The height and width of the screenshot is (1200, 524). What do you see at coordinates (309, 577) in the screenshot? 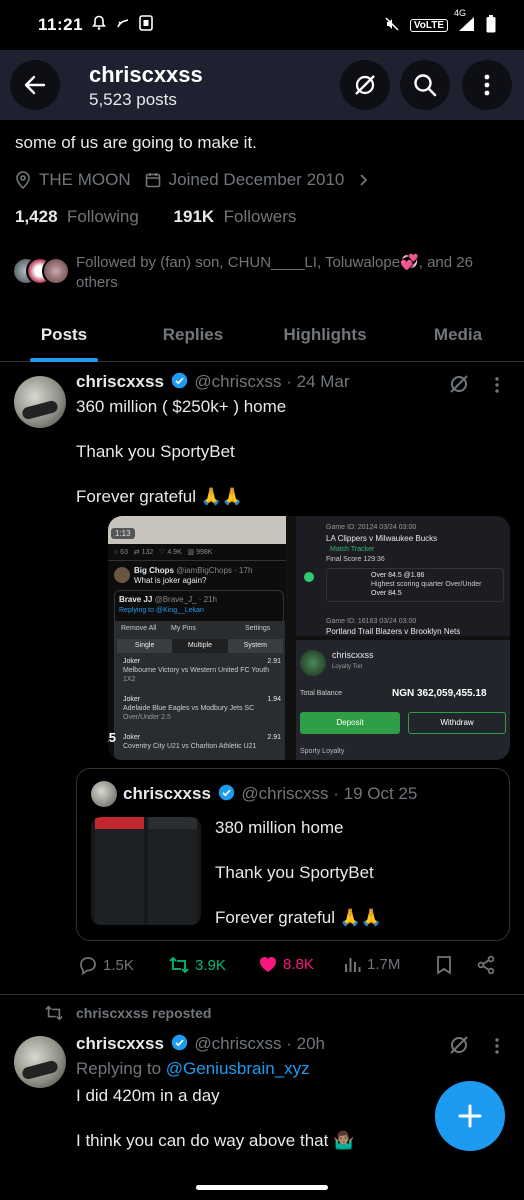
I see `check-icon` at bounding box center [309, 577].